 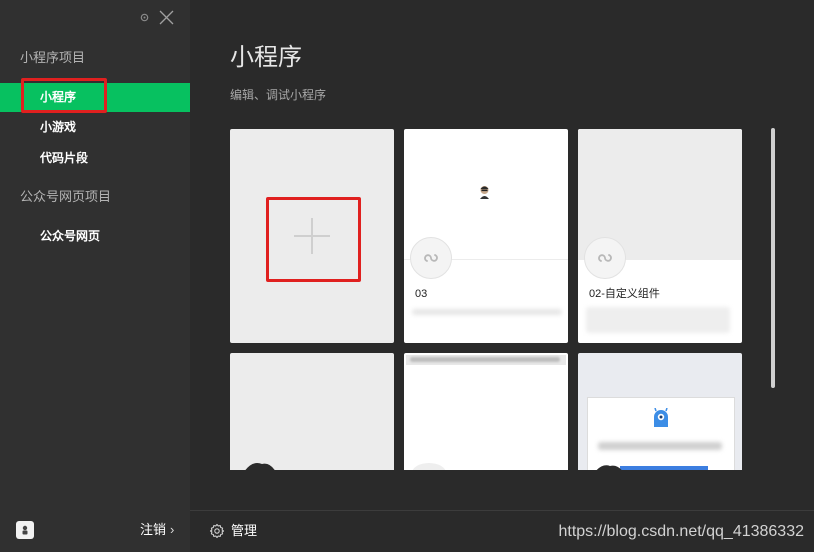 I want to click on footer-divider, so click(x=502, y=510).